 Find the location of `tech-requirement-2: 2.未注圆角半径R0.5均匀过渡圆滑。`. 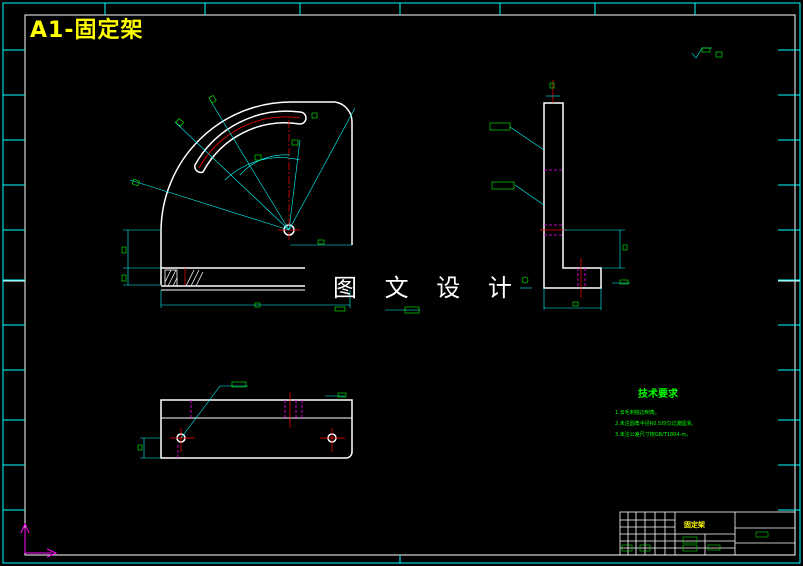

tech-requirement-2: 2.未注圆角半径R0.5均匀过渡圆滑。 is located at coordinates (656, 424).